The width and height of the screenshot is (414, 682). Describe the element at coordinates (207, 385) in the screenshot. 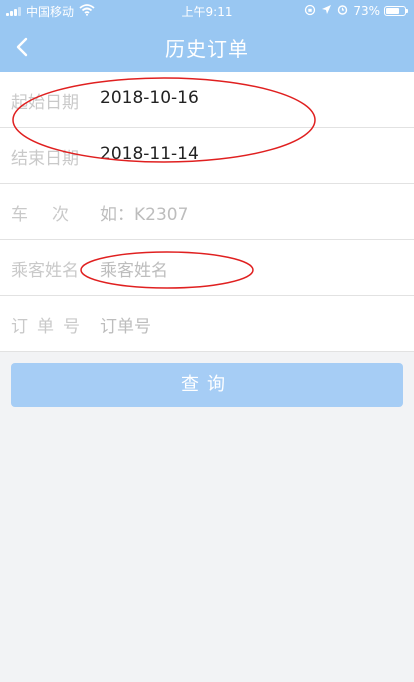

I see `query-button: 查询` at that location.